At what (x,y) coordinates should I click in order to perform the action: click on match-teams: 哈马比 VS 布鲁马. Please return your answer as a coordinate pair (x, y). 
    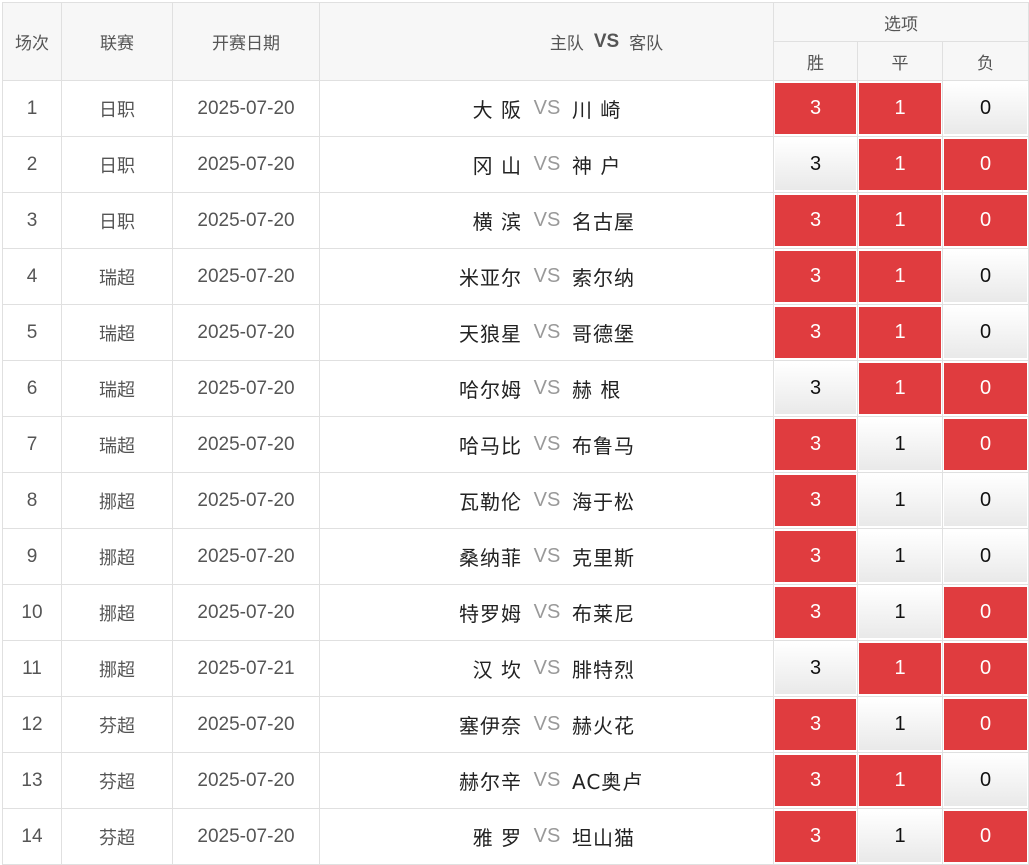
    Looking at the image, I should click on (546, 444).